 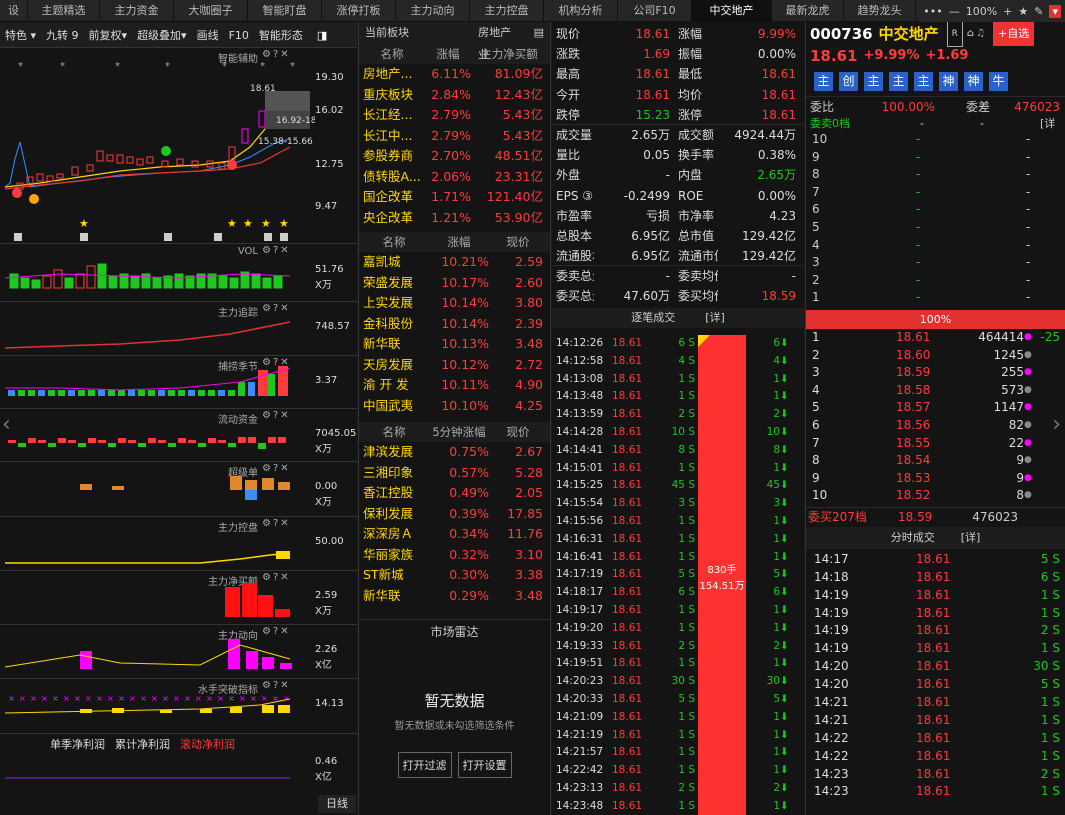 I want to click on trade-row: 14:23:48 18.61 1 S 1 ⬇, so click(x=678, y=806).